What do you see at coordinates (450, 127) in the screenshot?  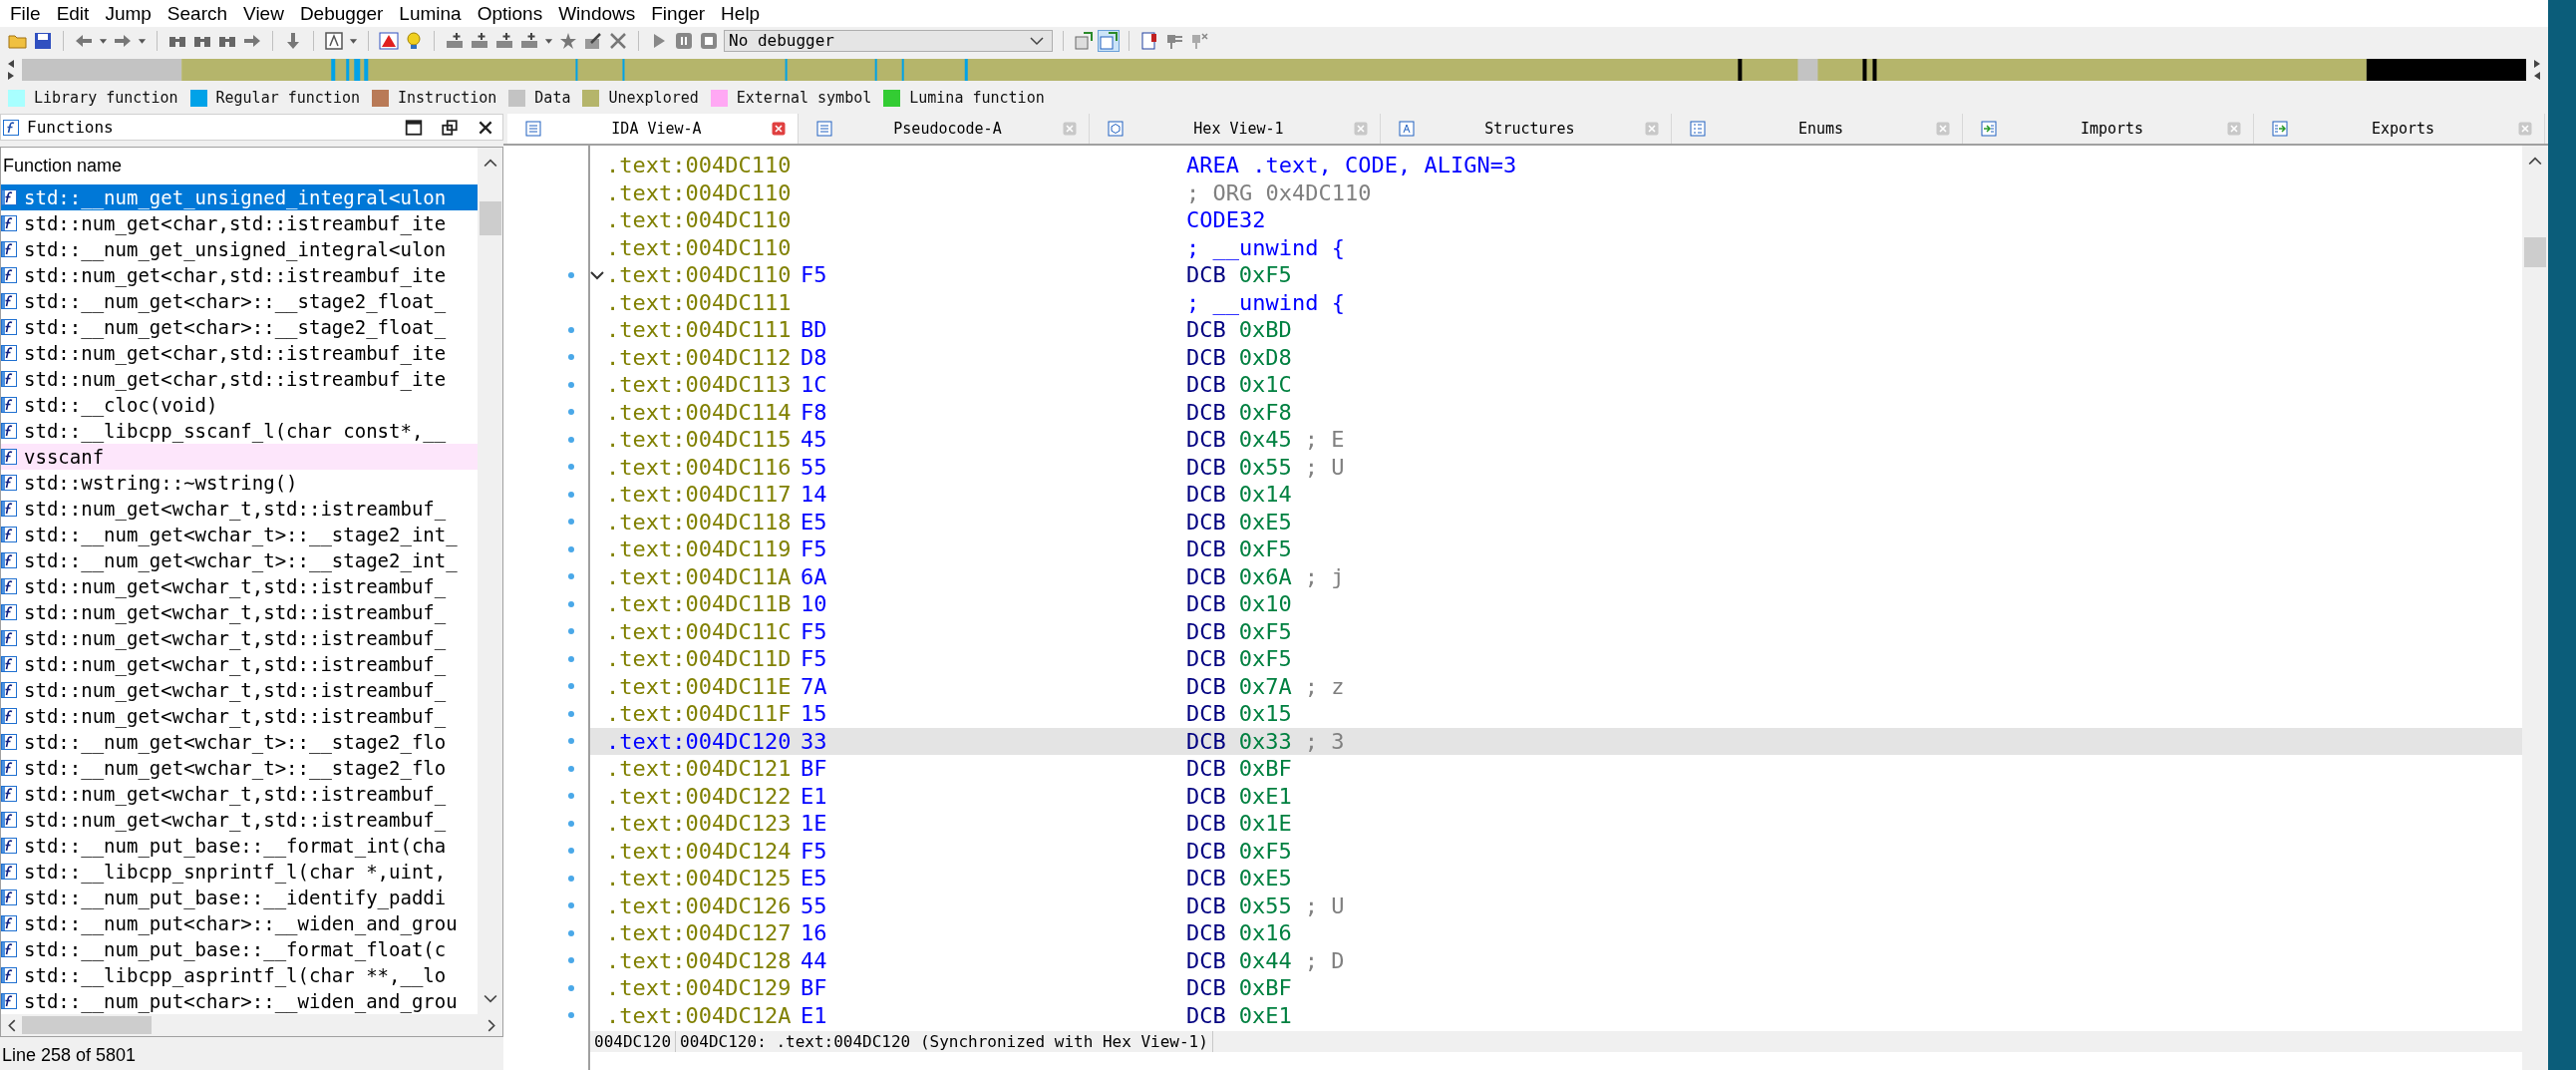 I see `restore-icon` at bounding box center [450, 127].